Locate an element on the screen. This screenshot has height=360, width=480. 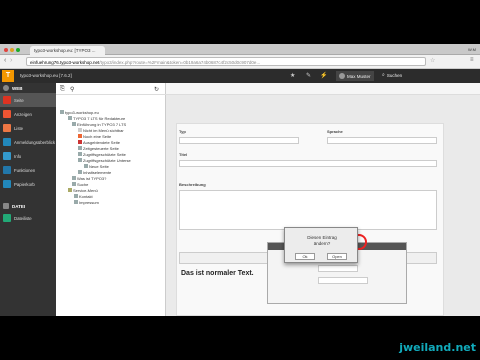
ok-button: Ok is located at coordinates (305, 256).